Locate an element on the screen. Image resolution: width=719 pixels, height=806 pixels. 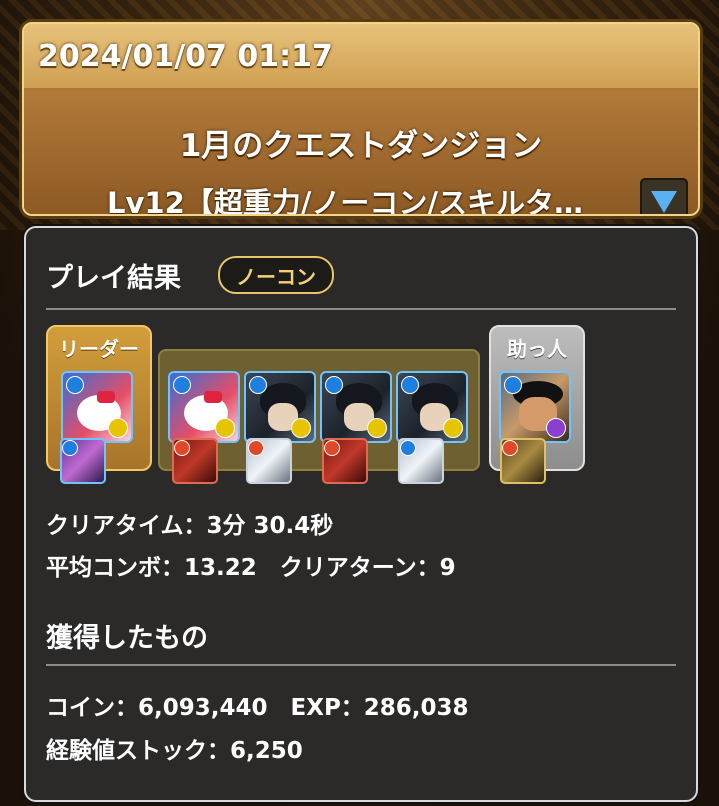
helper-monster-card is located at coordinates (535, 407).